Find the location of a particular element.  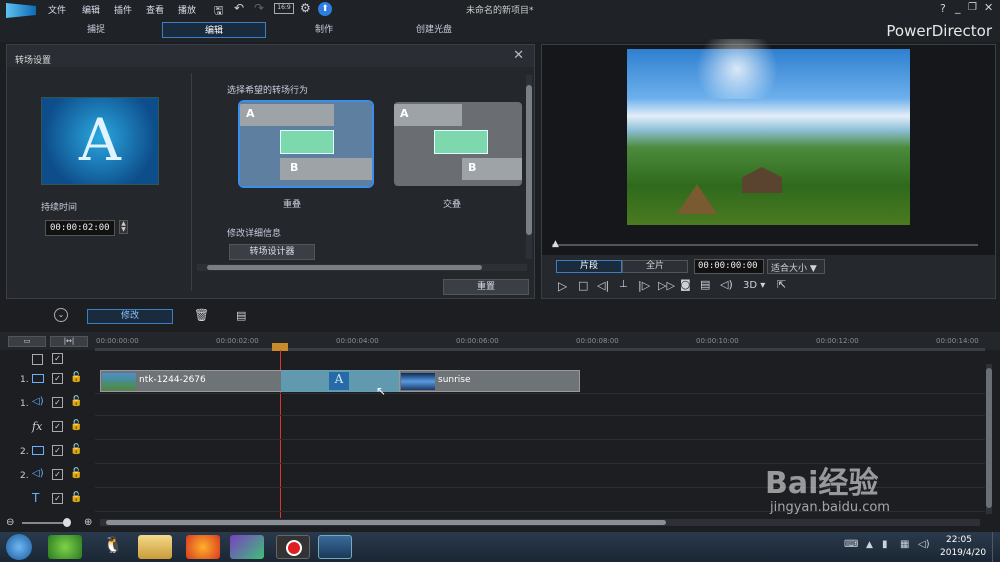

zoom-in-icon: ⊕ is located at coordinates (88, 522).